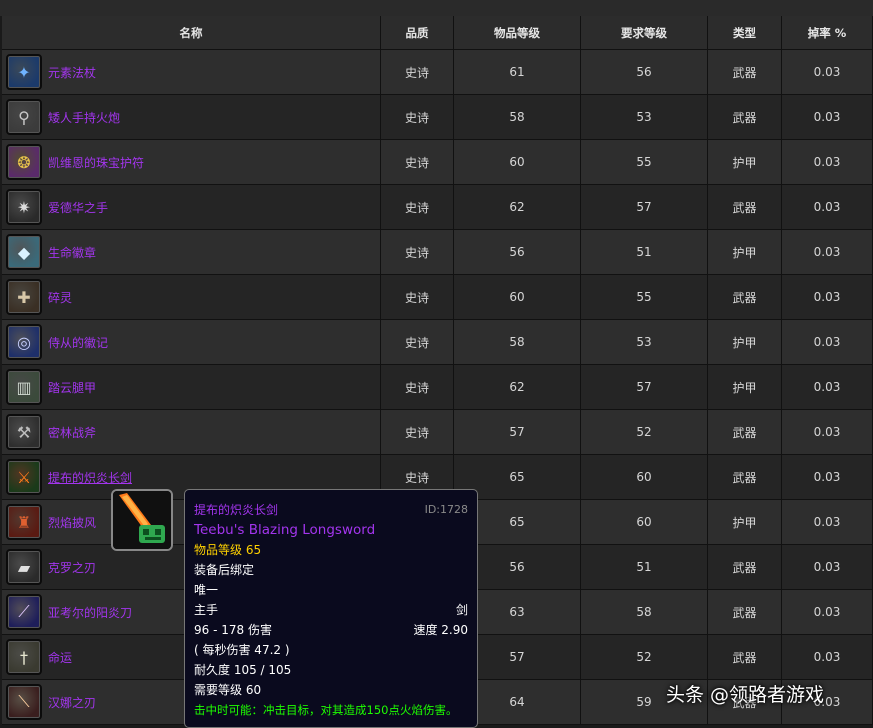 This screenshot has height=728, width=873. I want to click on table-row: ✚ 碎灵 史诗 60 55 武器 0.03, so click(437, 297).